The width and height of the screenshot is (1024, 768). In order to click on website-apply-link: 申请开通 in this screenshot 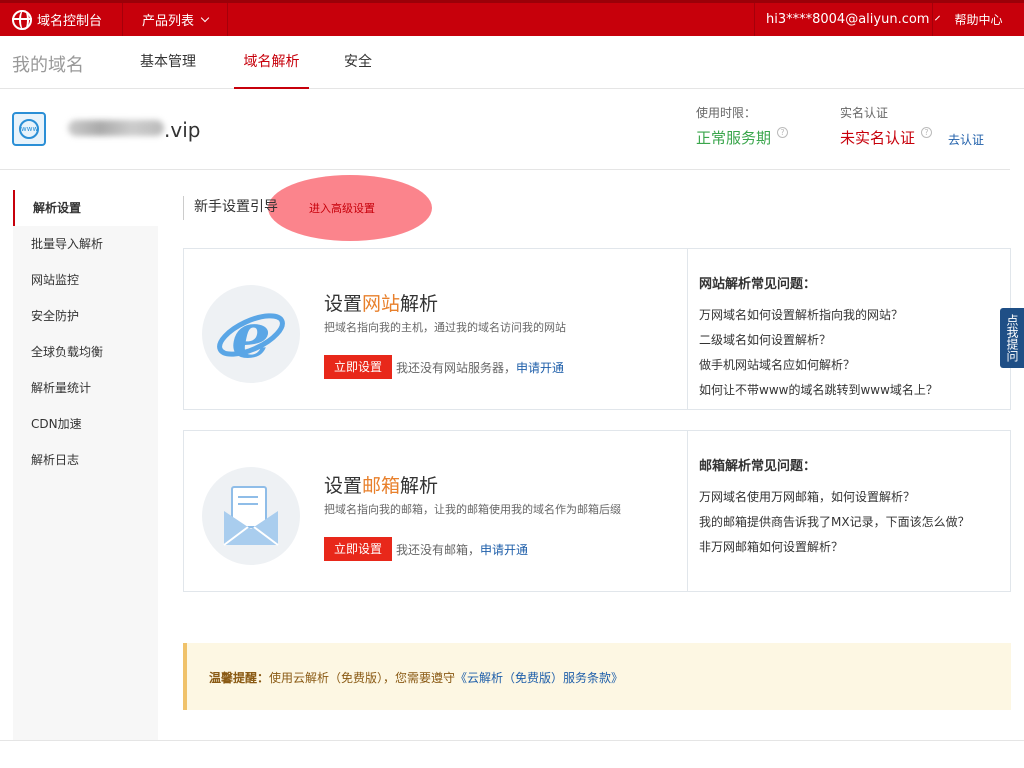, I will do `click(540, 368)`.